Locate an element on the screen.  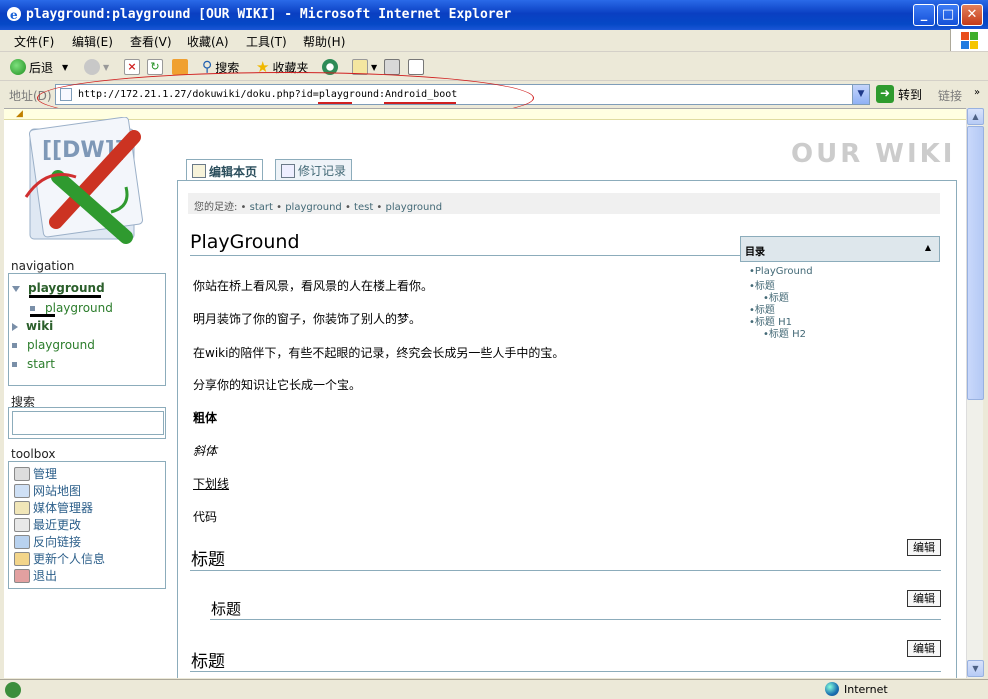
address-label: 地址(D) is located at coordinates (30, 96).